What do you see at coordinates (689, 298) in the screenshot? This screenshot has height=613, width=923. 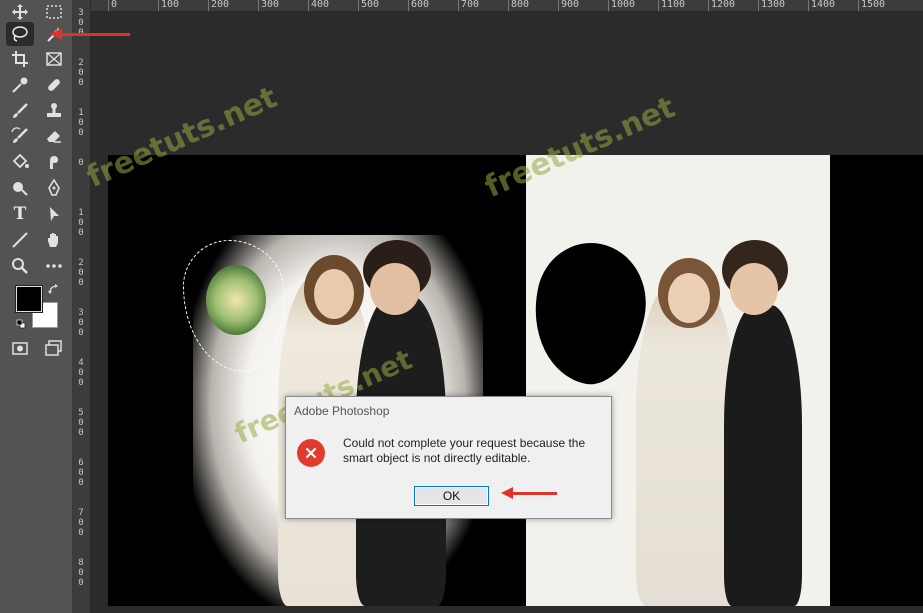 I see `bride-face-blurred` at bounding box center [689, 298].